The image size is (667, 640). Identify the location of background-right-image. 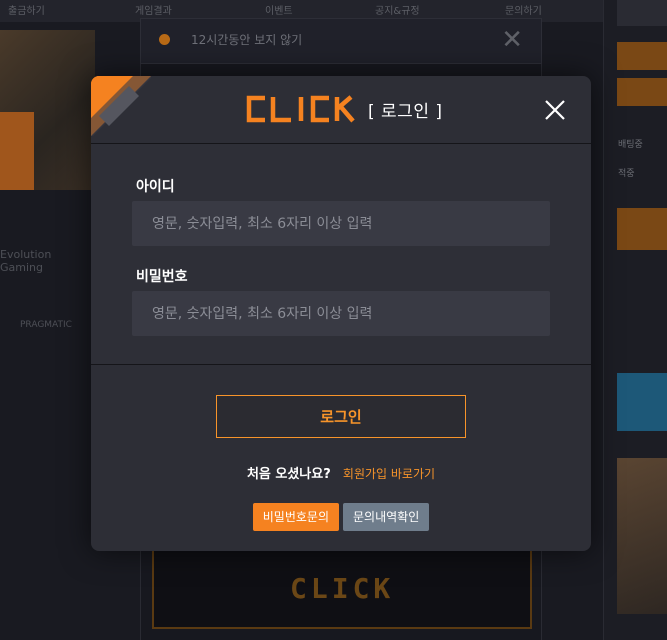
(642, 536).